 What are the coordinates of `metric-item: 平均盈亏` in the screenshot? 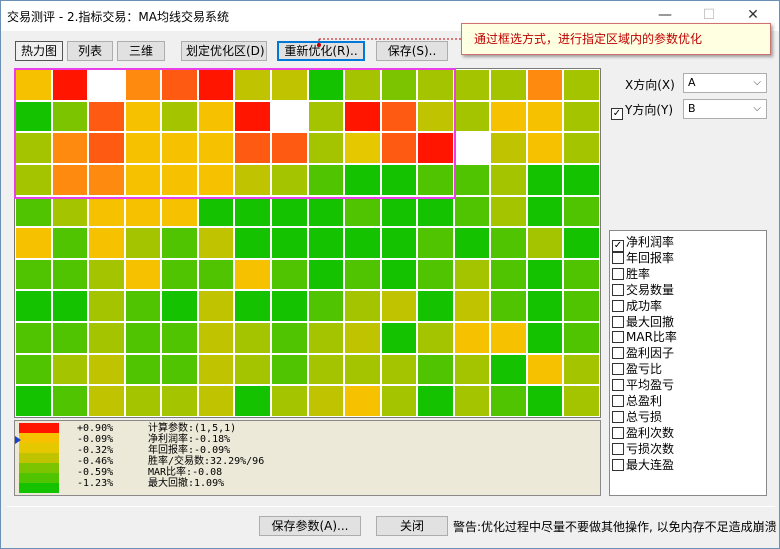 It's located at (643, 385).